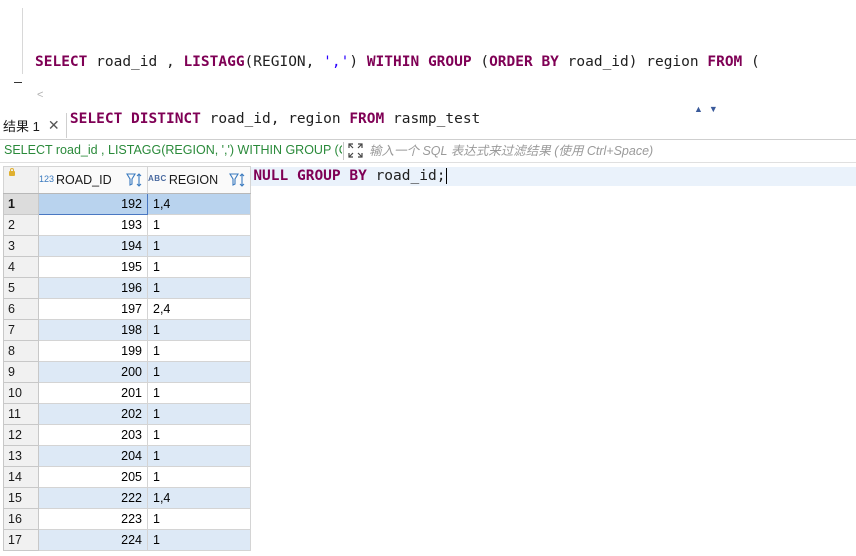 This screenshot has width=856, height=556. What do you see at coordinates (21, 372) in the screenshot?
I see `row-number: 9` at bounding box center [21, 372].